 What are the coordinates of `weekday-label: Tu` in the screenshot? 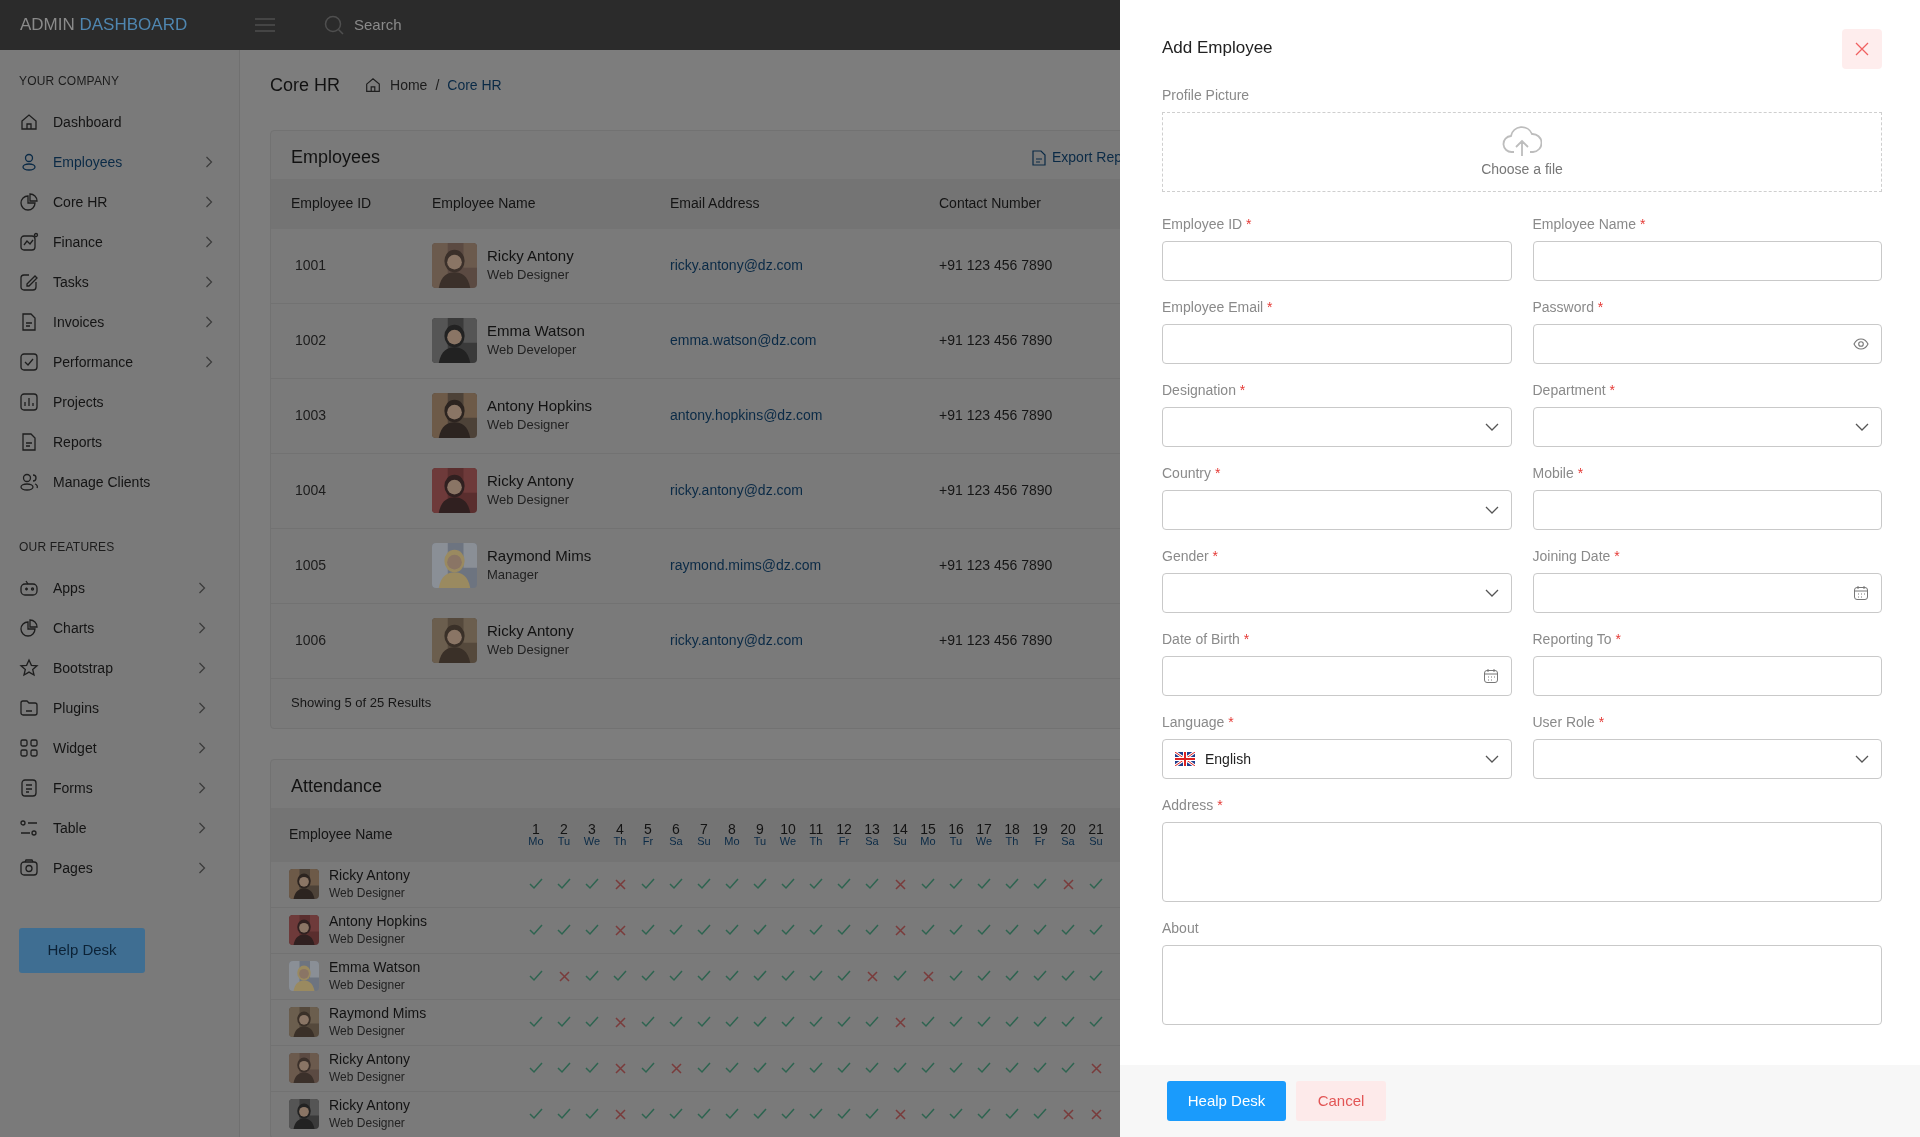 It's located at (956, 842).